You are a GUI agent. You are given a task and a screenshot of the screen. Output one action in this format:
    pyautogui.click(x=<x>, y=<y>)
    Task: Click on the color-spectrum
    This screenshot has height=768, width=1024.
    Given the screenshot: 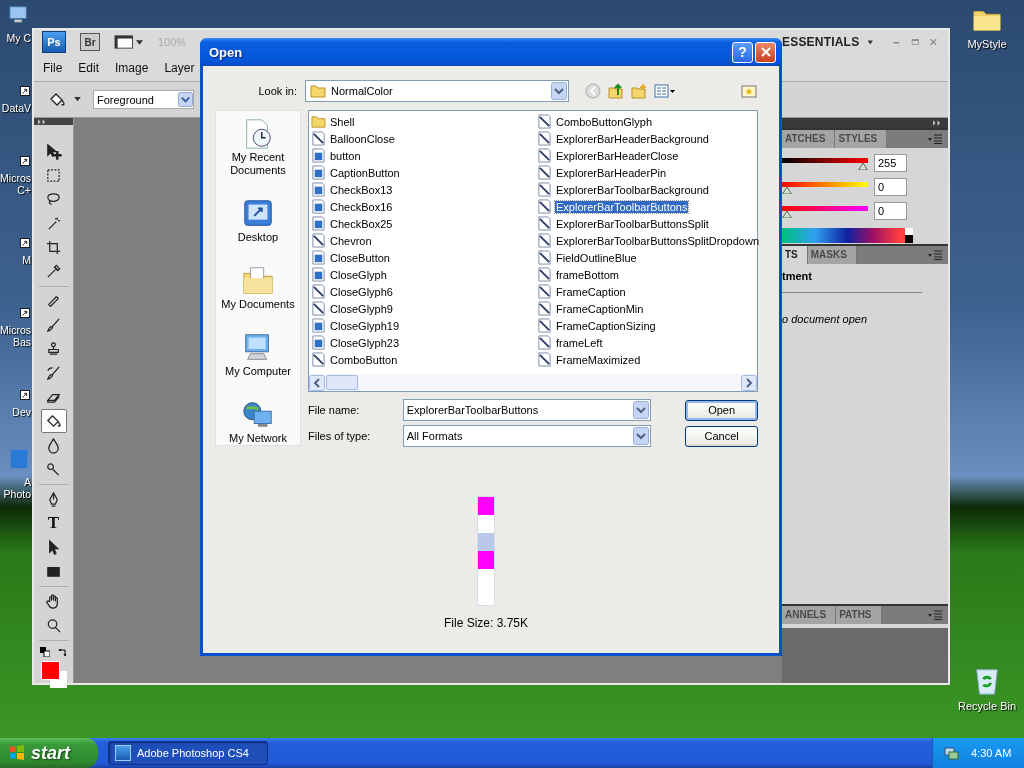 What is the action you would take?
    pyautogui.click(x=847, y=235)
    